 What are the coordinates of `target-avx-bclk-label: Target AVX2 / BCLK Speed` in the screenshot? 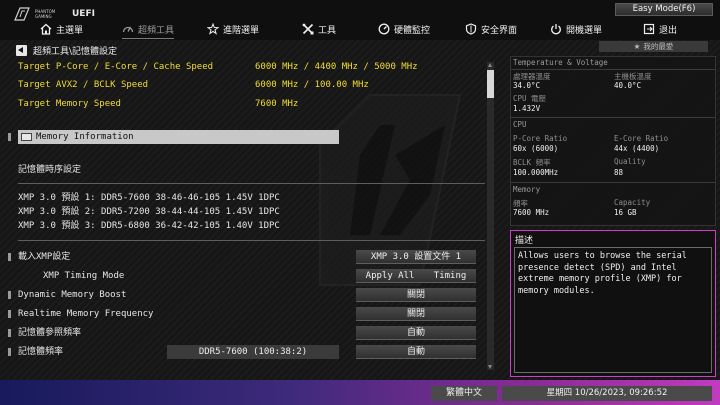 It's located at (83, 85).